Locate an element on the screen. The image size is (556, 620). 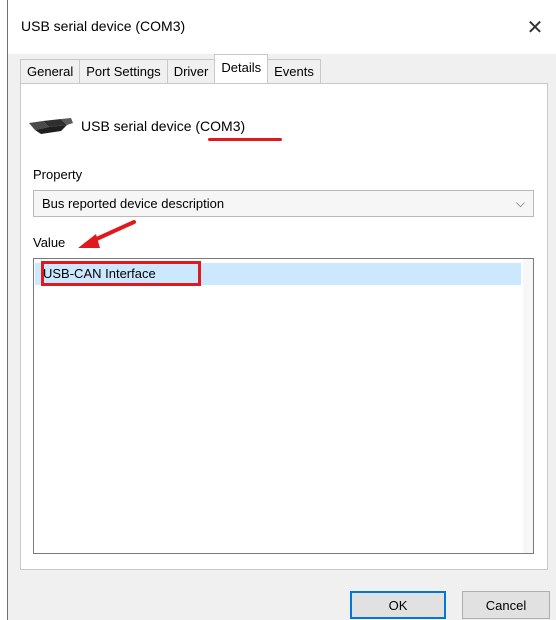
device-name: USB serial device (COM3) is located at coordinates (163, 126).